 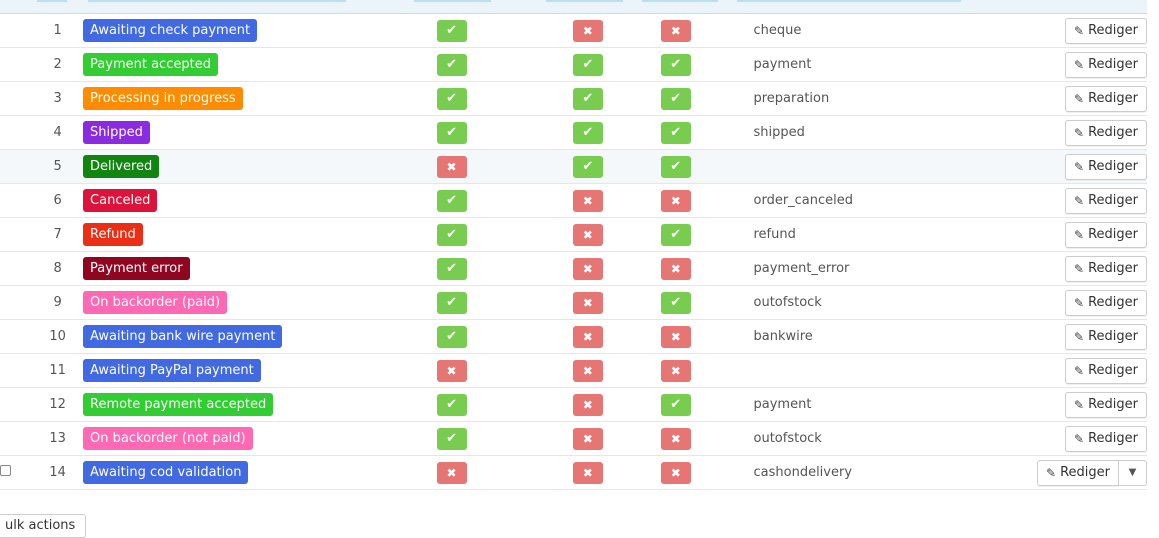 What do you see at coordinates (163, 98) in the screenshot?
I see `status-badge: Processing in progress` at bounding box center [163, 98].